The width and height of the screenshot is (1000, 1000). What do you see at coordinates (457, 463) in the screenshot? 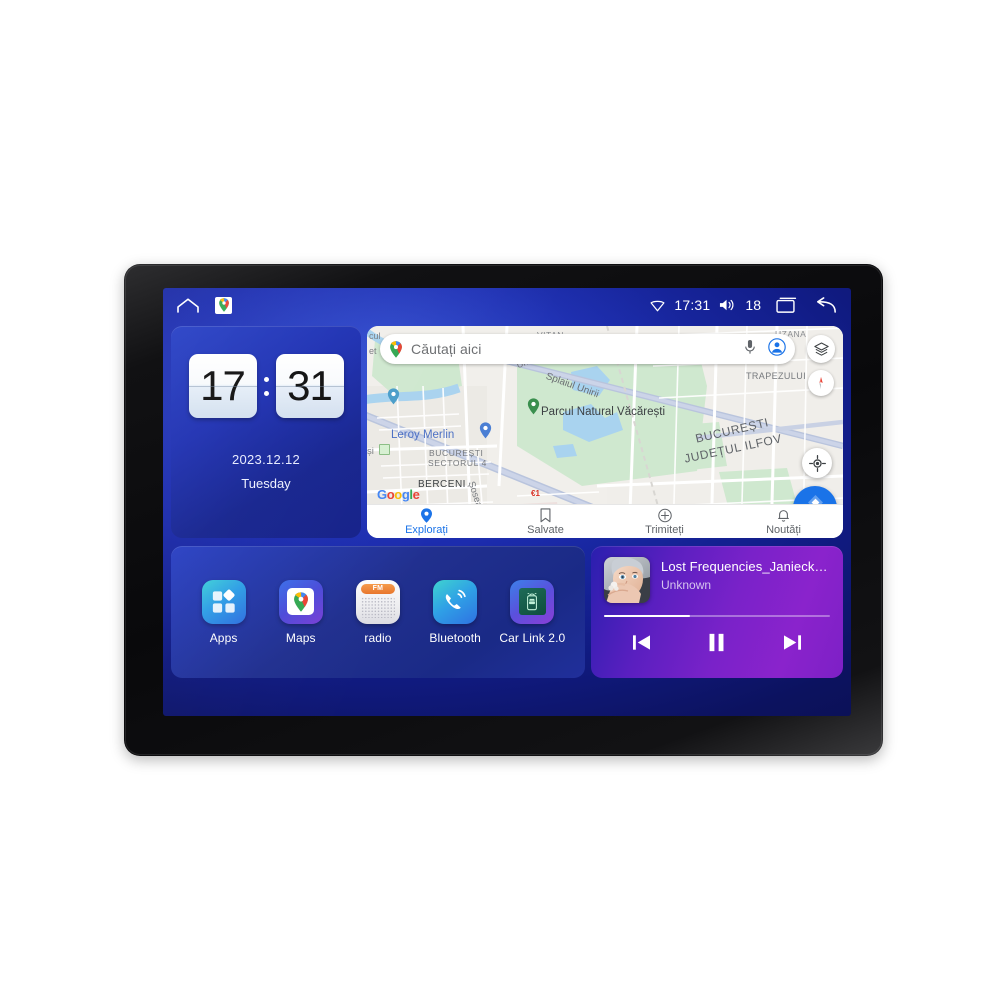
I see `map-label: SECTORUL 4` at bounding box center [457, 463].